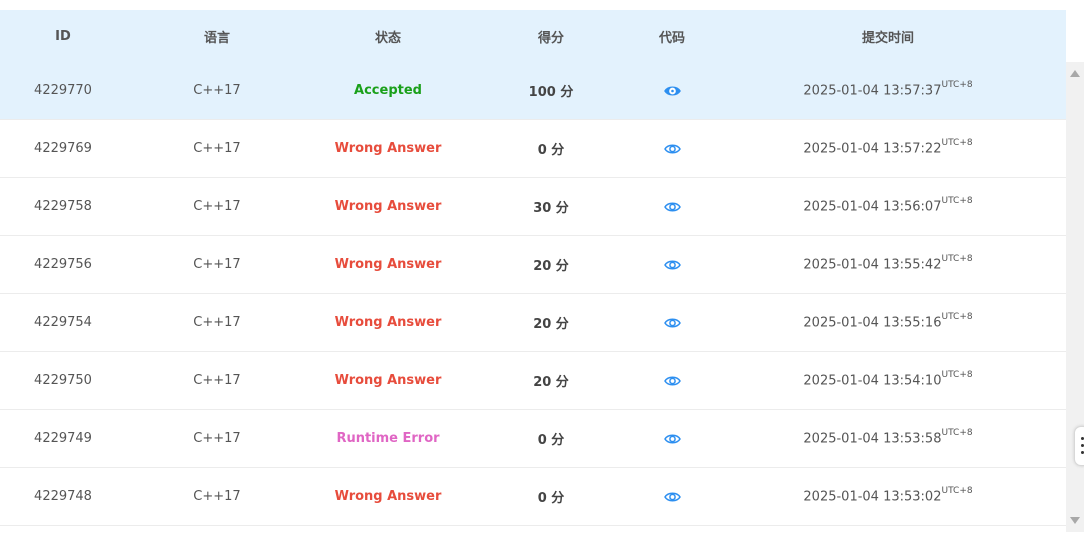 The height and width of the screenshot is (545, 1084). Describe the element at coordinates (551, 92) in the screenshot. I see `score-value: 100 分` at that location.